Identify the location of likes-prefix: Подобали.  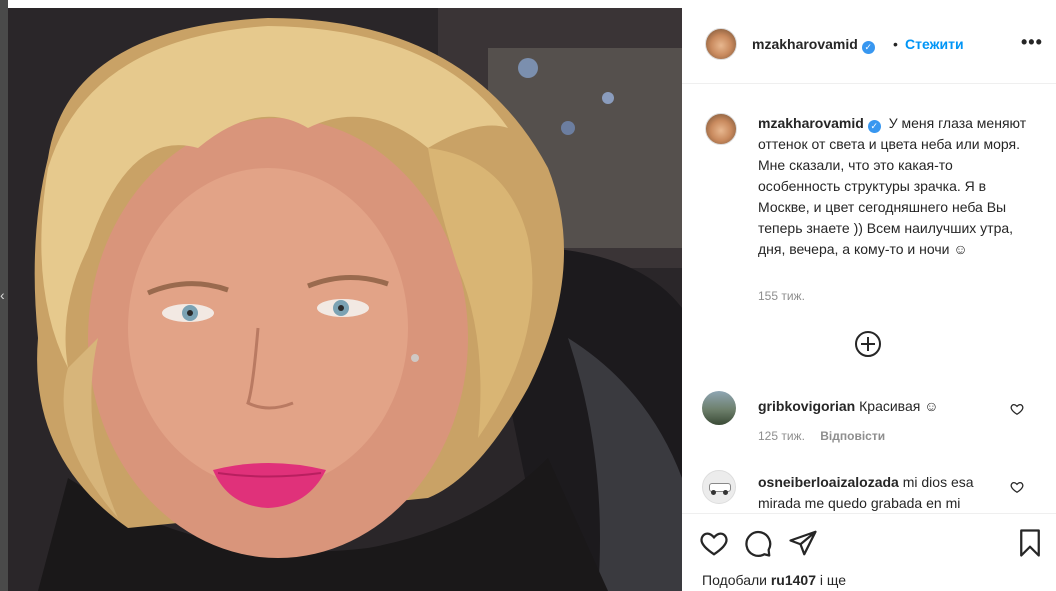
(734, 580).